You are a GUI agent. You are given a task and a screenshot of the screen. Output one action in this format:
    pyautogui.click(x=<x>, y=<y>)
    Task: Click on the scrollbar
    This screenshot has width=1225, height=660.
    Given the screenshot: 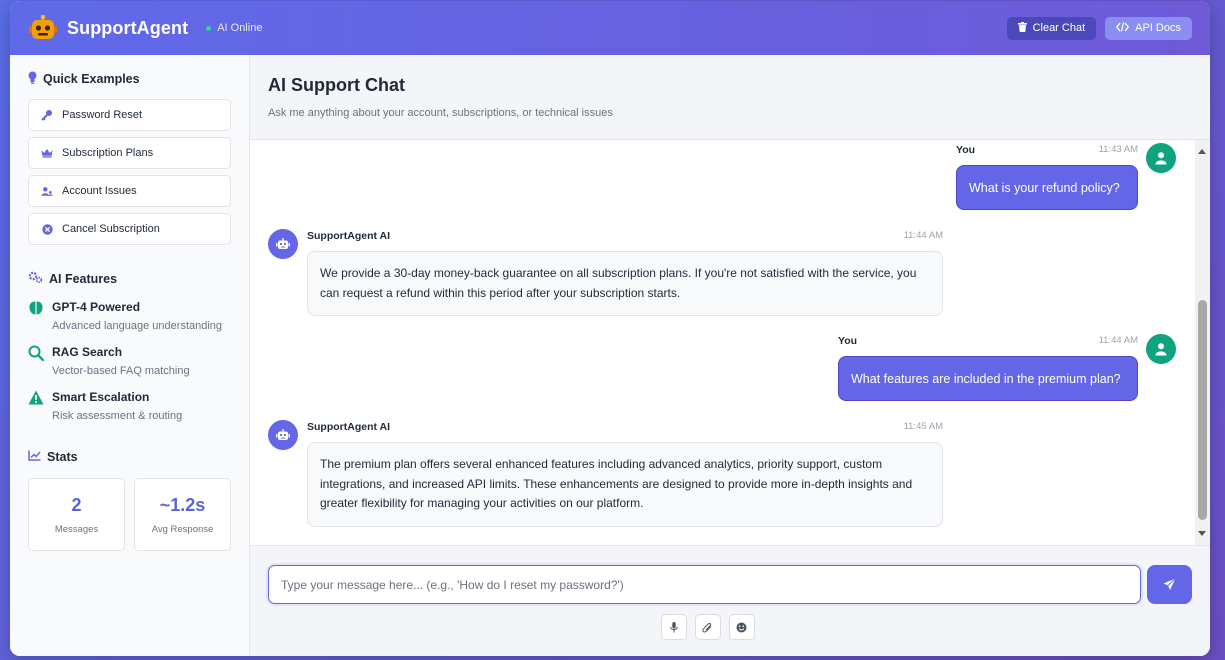 What is the action you would take?
    pyautogui.click(x=1202, y=342)
    